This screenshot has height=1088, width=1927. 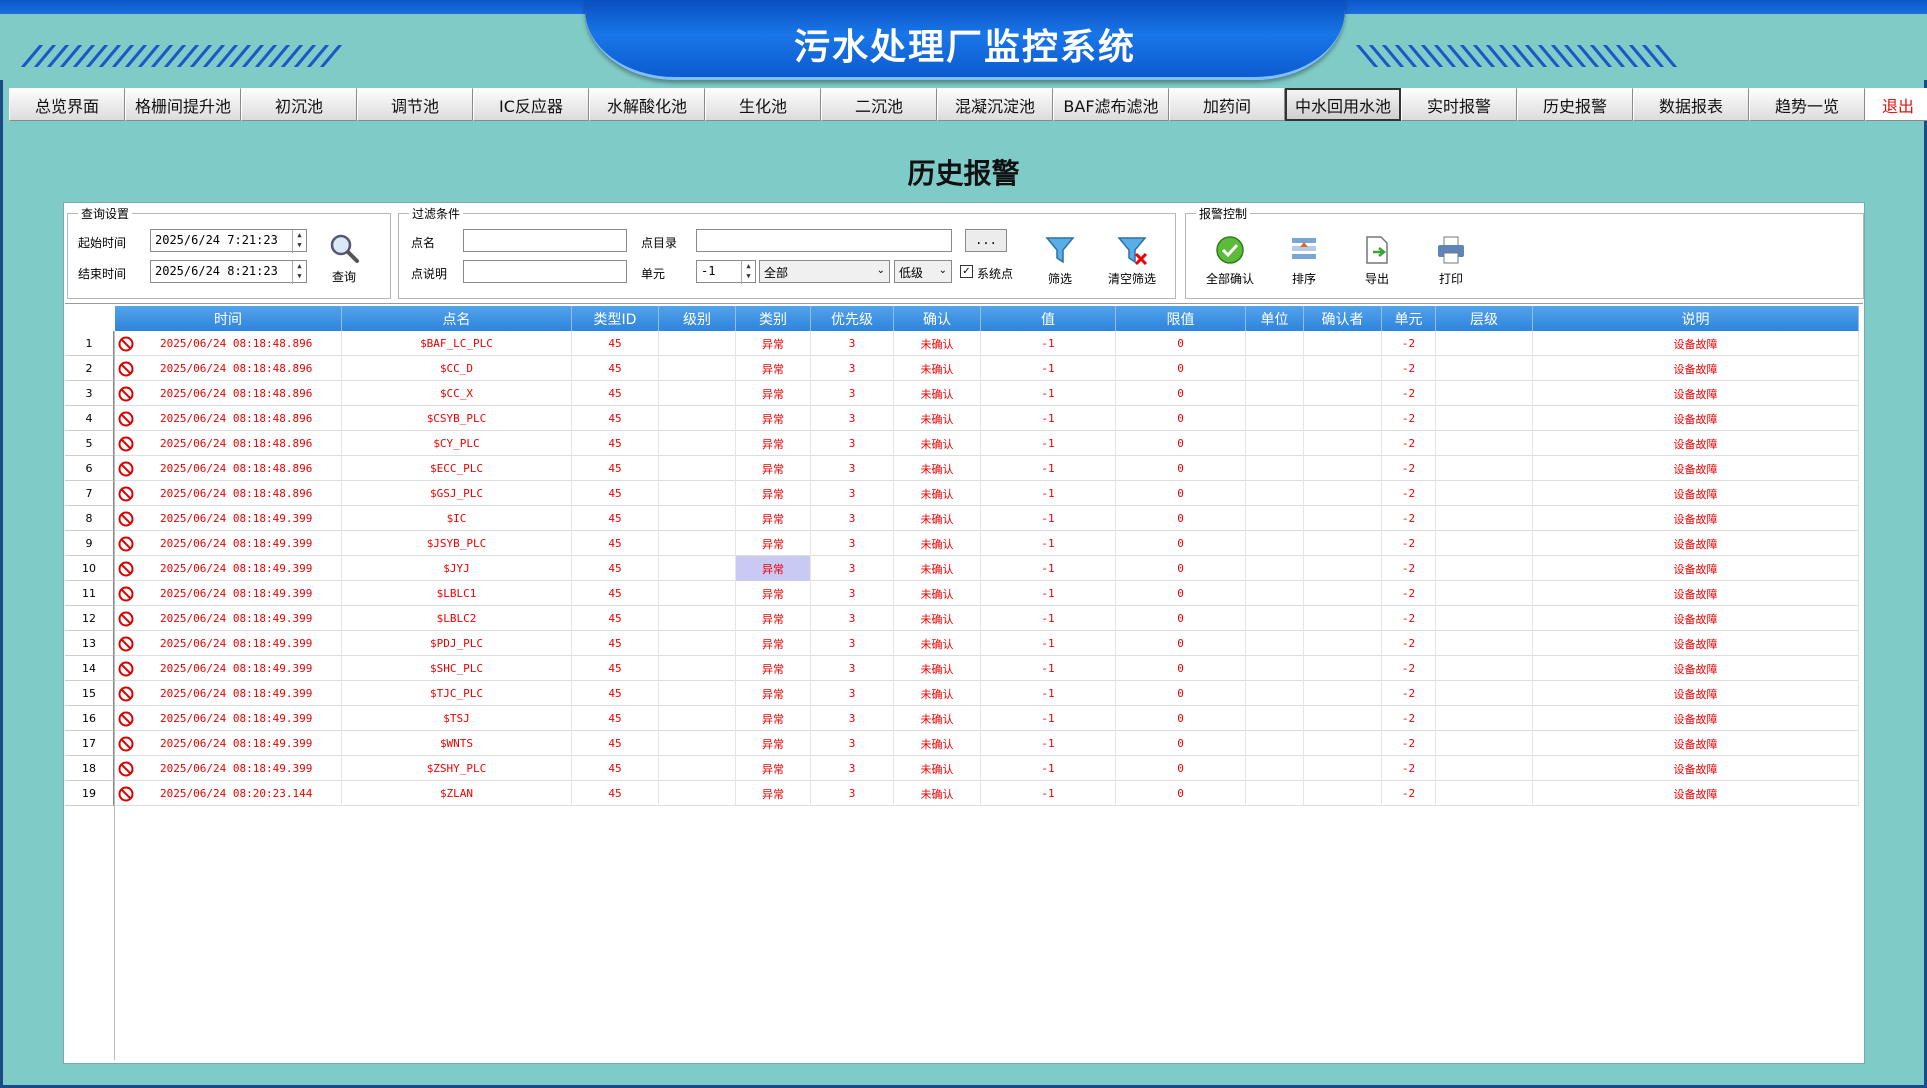 What do you see at coordinates (228, 768) in the screenshot?
I see `cell-time-container: 2025/06/24 08:18:49.399` at bounding box center [228, 768].